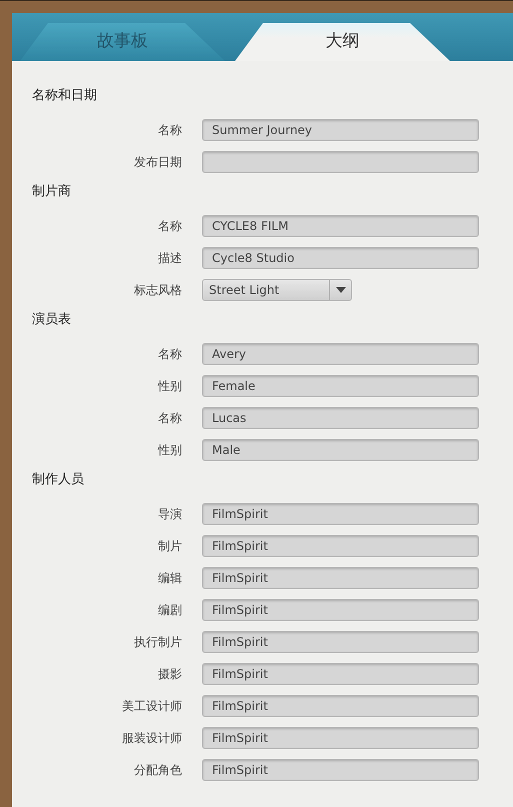  I want to click on field-label: 描述, so click(169, 258).